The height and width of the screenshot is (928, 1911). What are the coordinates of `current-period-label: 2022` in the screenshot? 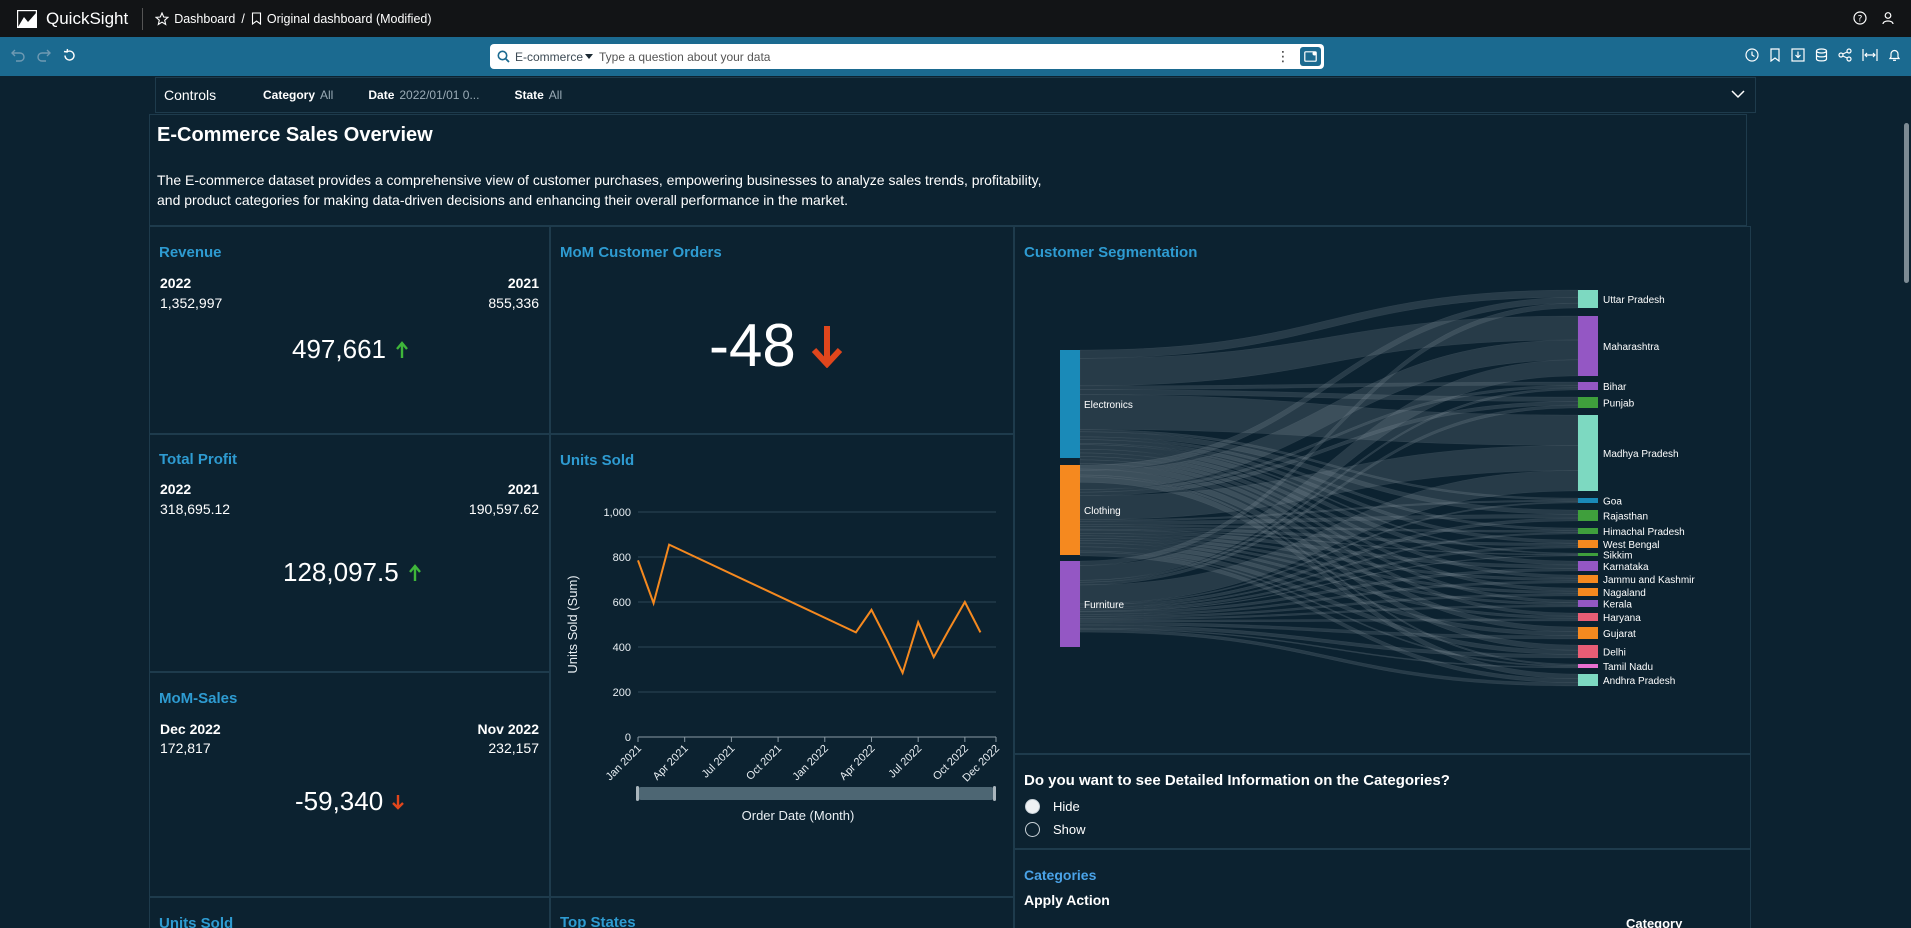 It's located at (176, 283).